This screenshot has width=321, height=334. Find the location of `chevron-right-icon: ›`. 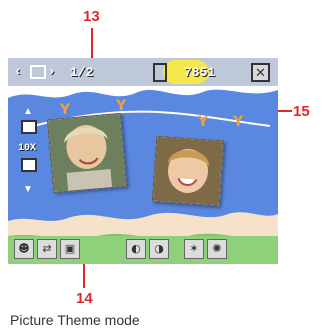

chevron-right-icon: › is located at coordinates (52, 71).